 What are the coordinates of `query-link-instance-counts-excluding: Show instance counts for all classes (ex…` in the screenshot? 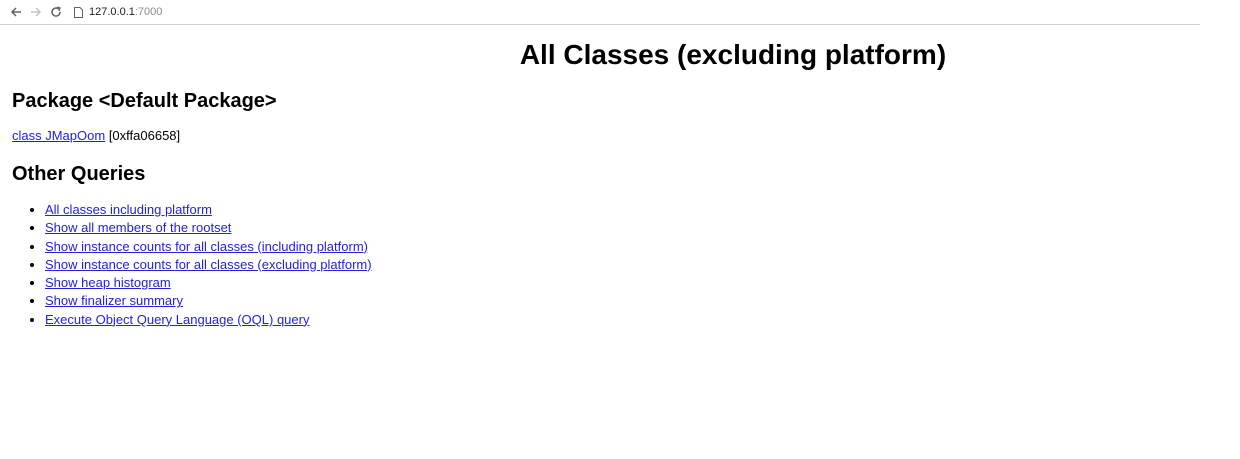 It's located at (208, 264).